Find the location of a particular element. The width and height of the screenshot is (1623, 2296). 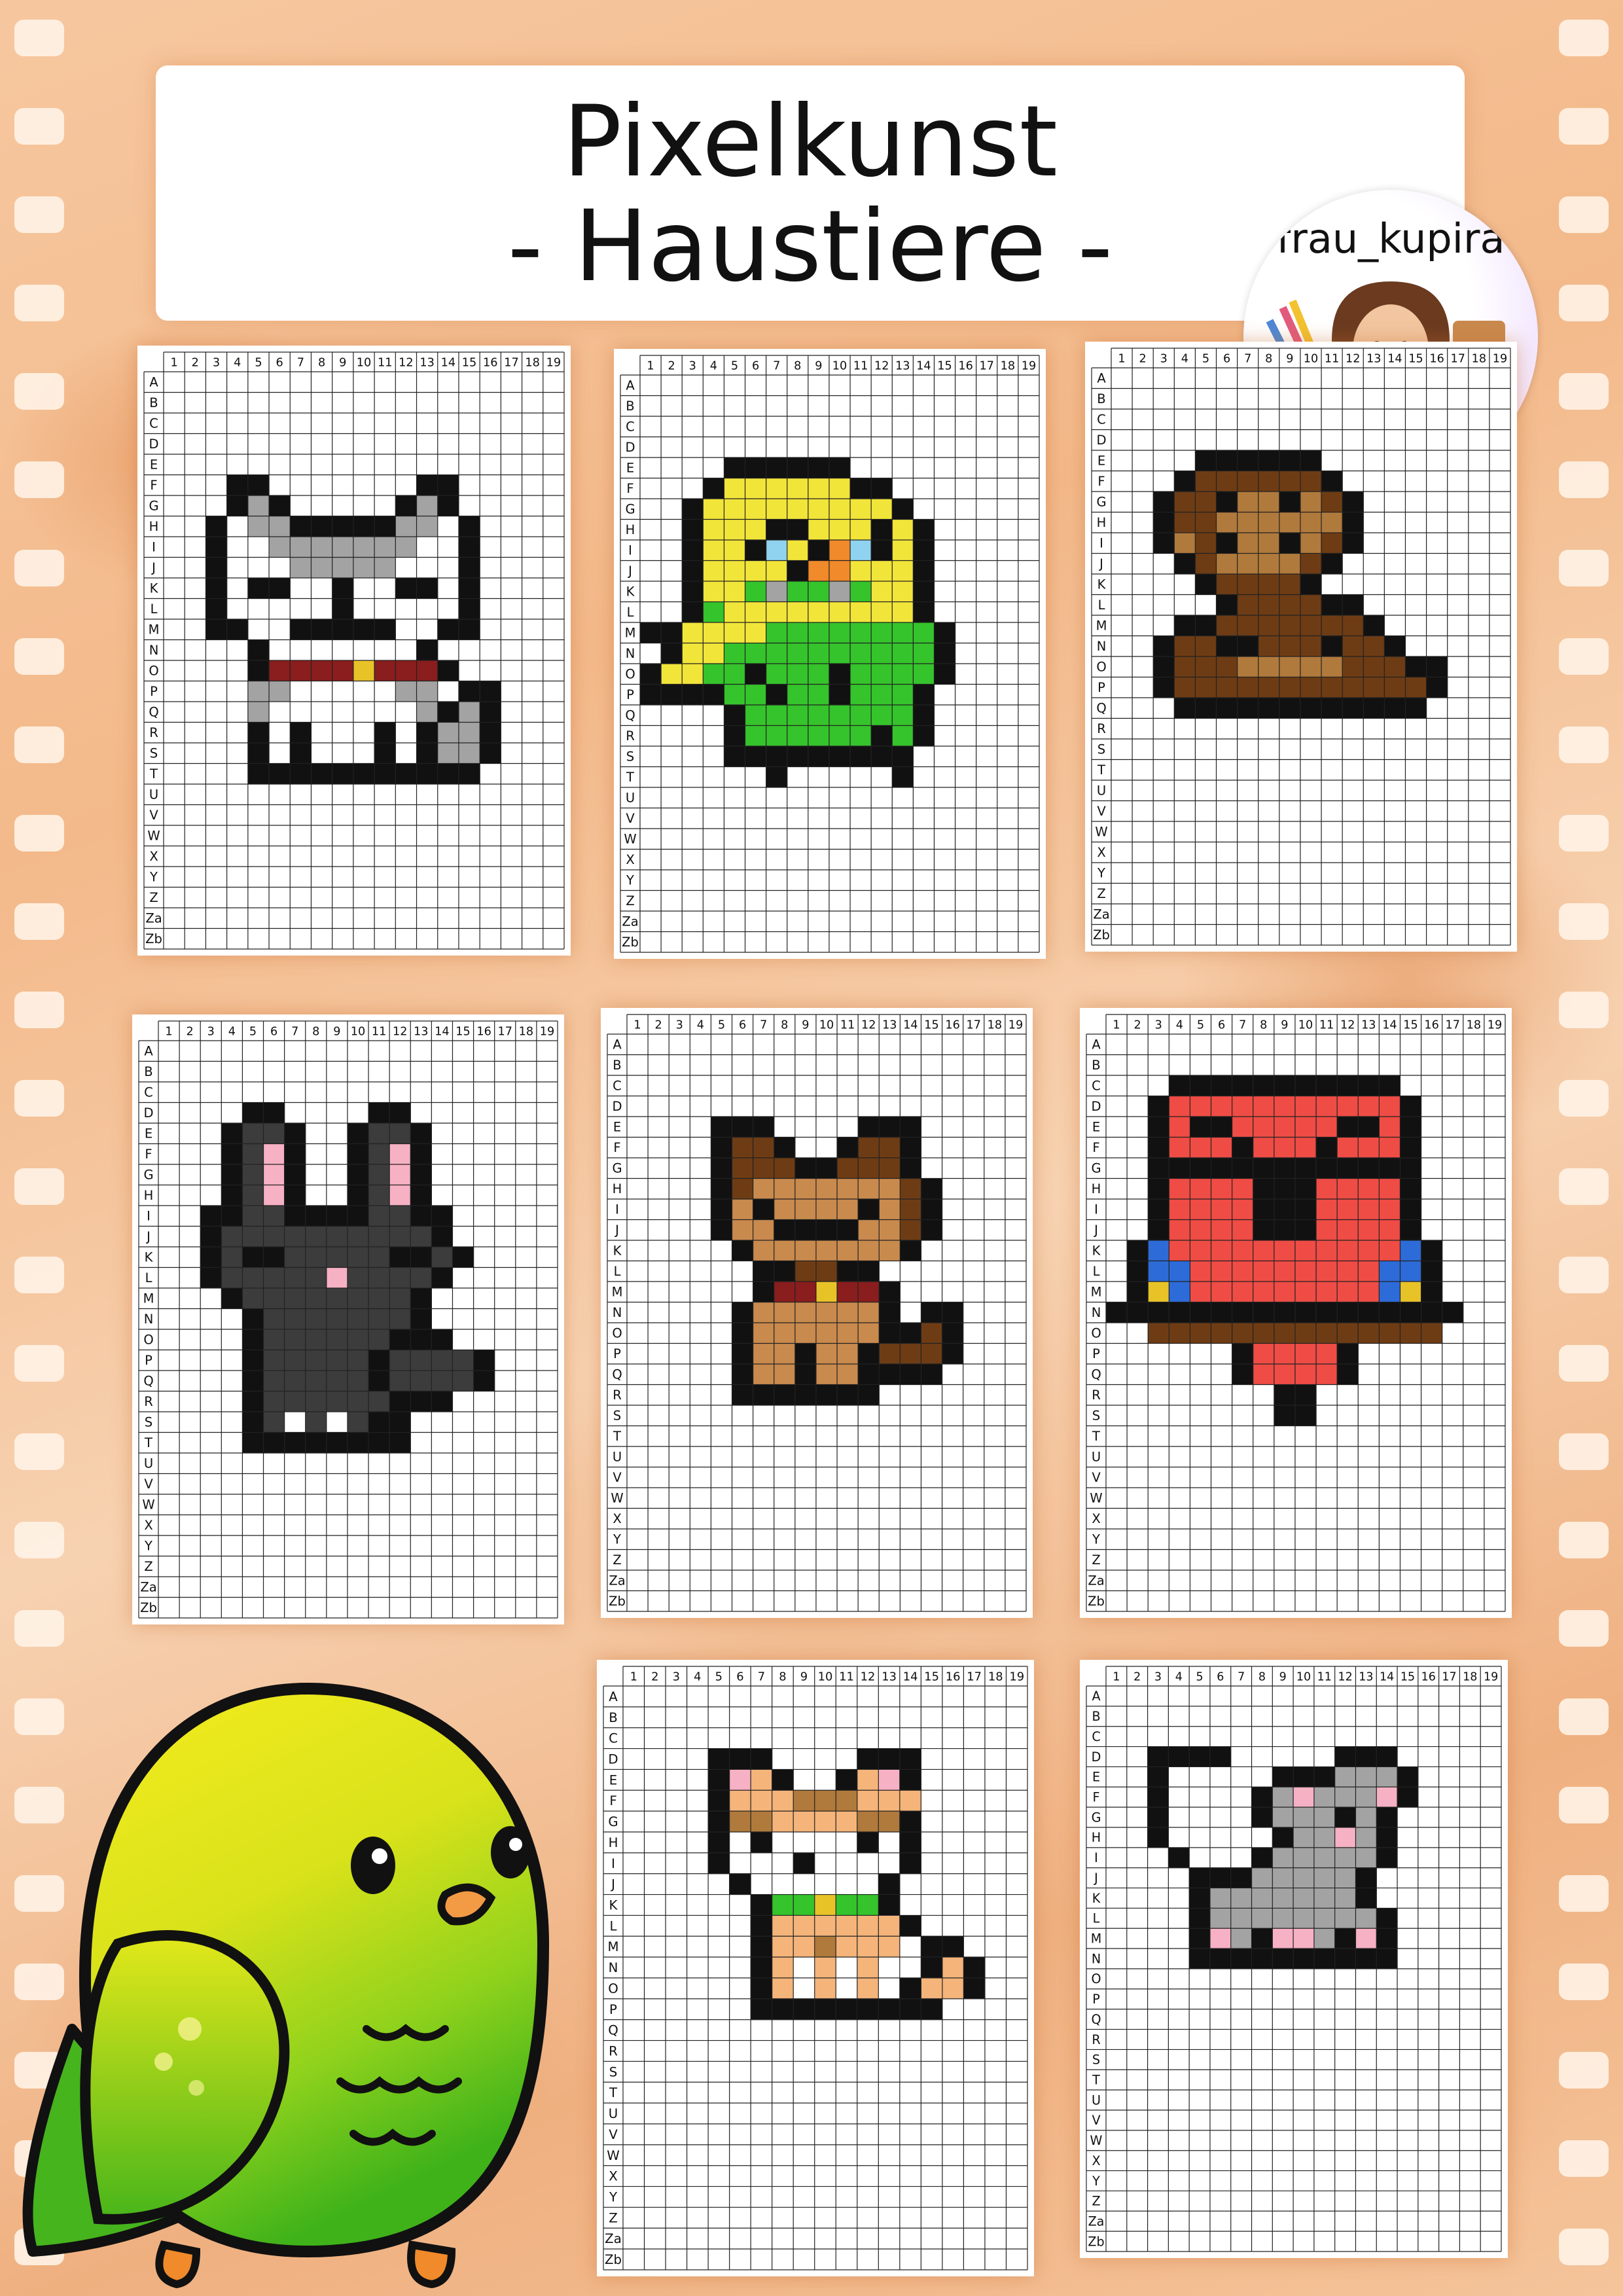

row-label: Zb is located at coordinates (630, 942).